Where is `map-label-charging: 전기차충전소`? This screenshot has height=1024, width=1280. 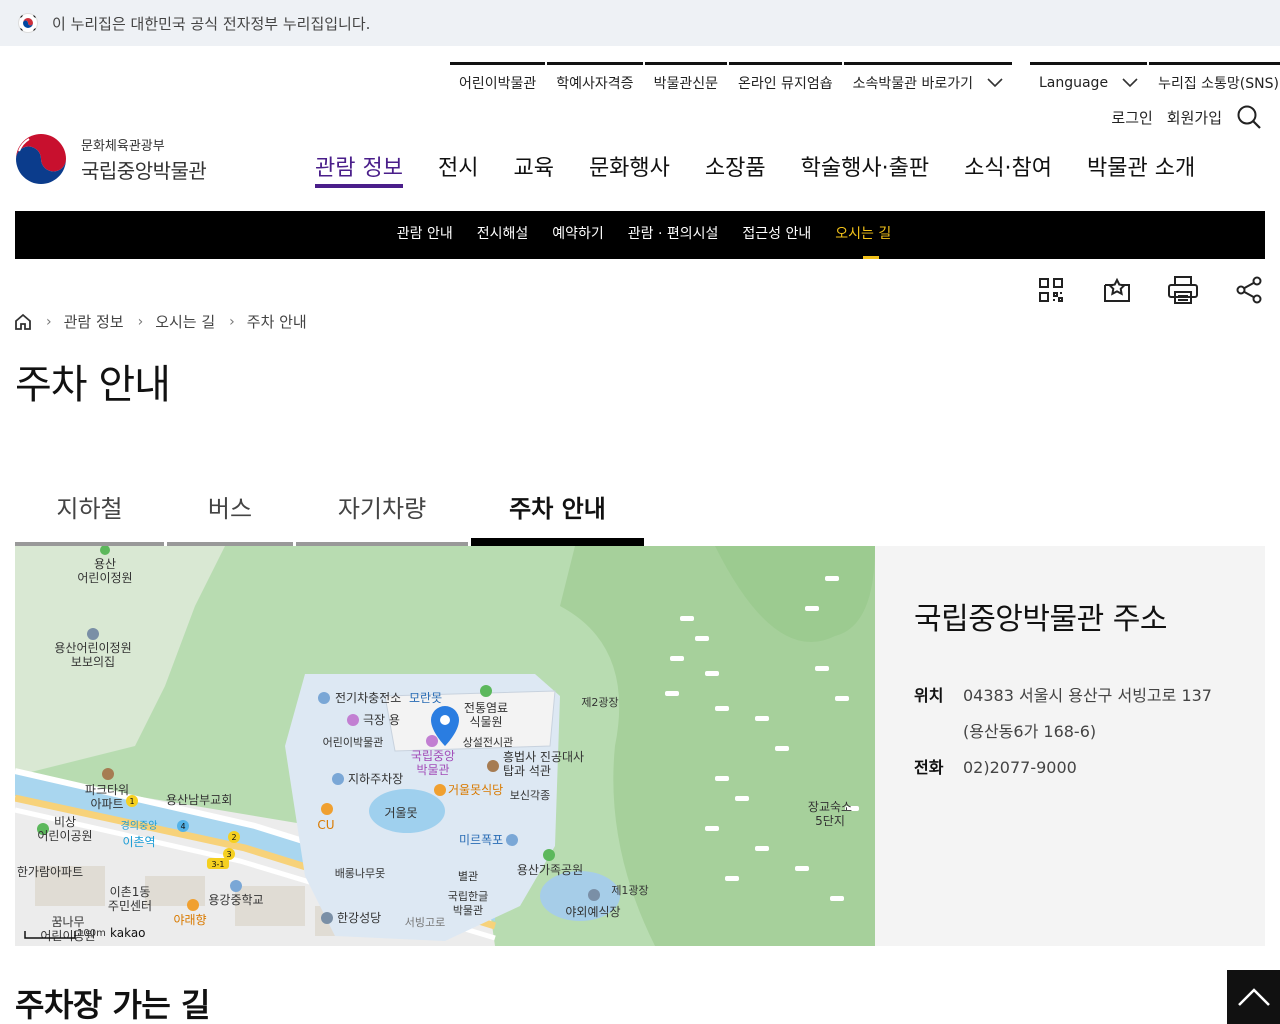
map-label-charging: 전기차충전소 is located at coordinates (368, 698).